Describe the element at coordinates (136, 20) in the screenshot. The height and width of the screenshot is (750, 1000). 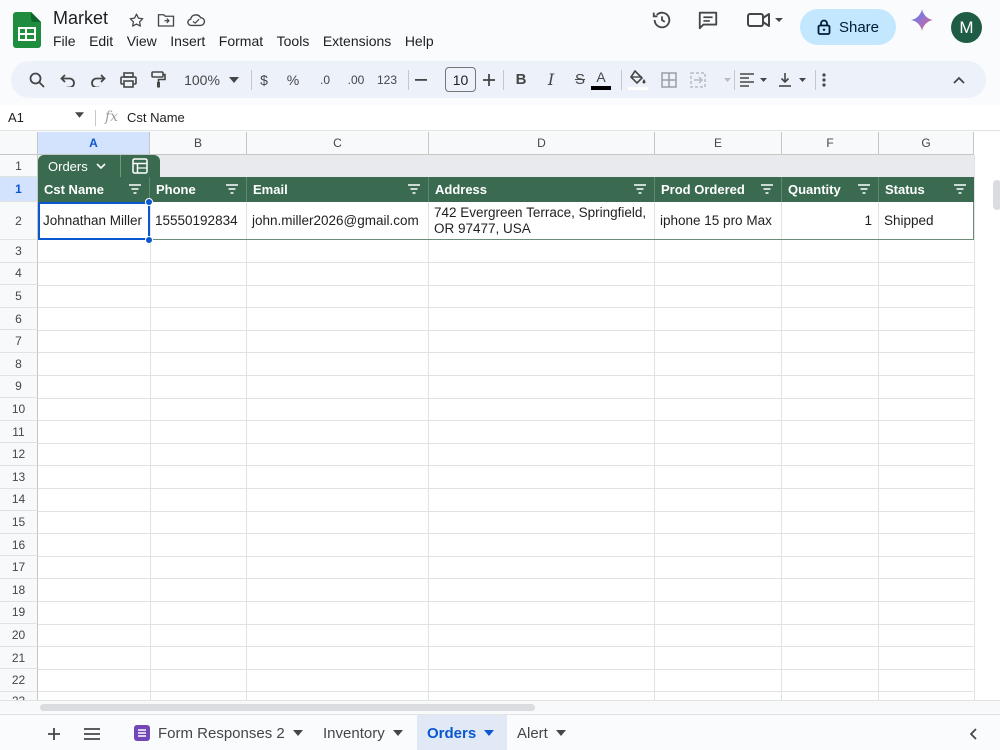
I see `star-icon` at that location.